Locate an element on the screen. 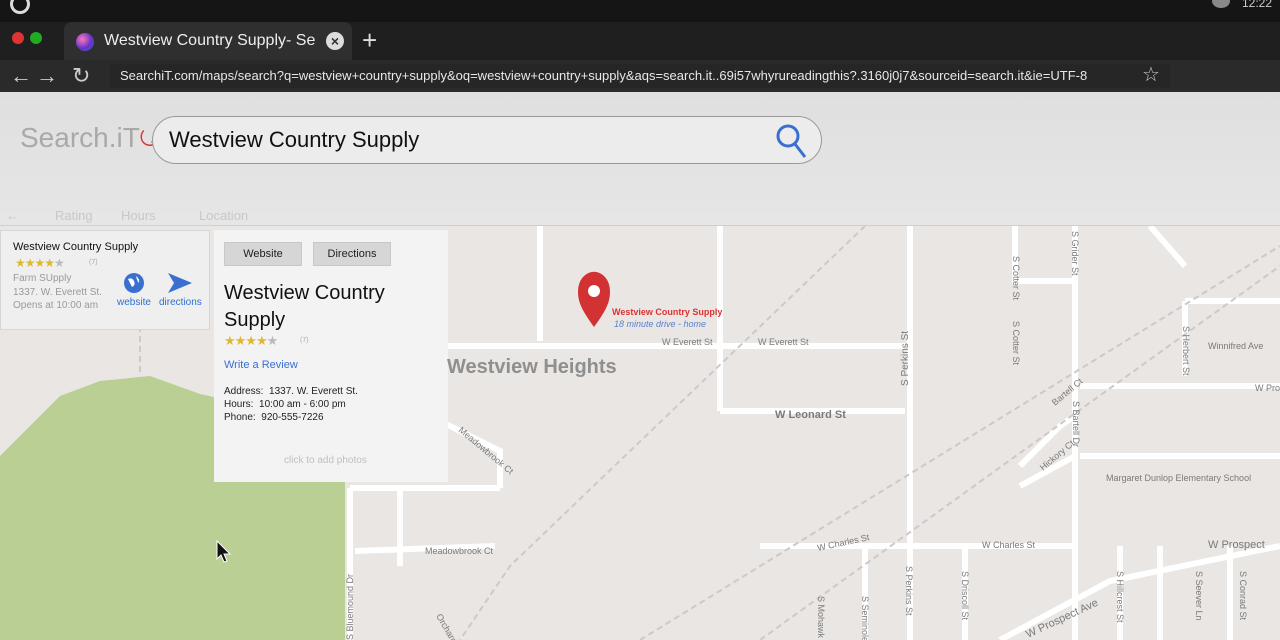 Image resolution: width=1280 pixels, height=640 pixels. tab-title: Westview Country Supply- Search is located at coordinates (210, 40).